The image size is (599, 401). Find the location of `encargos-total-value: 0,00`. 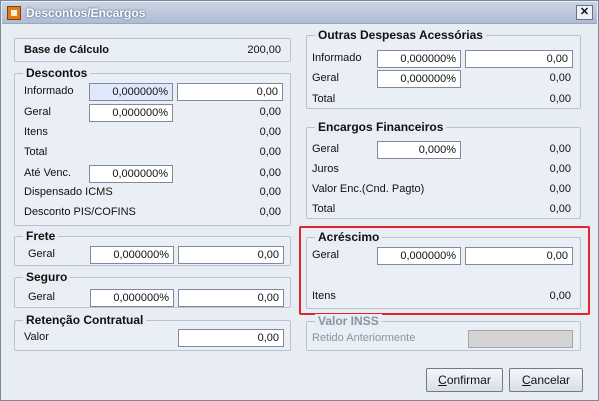

encargos-total-value: 0,00 is located at coordinates (560, 209).